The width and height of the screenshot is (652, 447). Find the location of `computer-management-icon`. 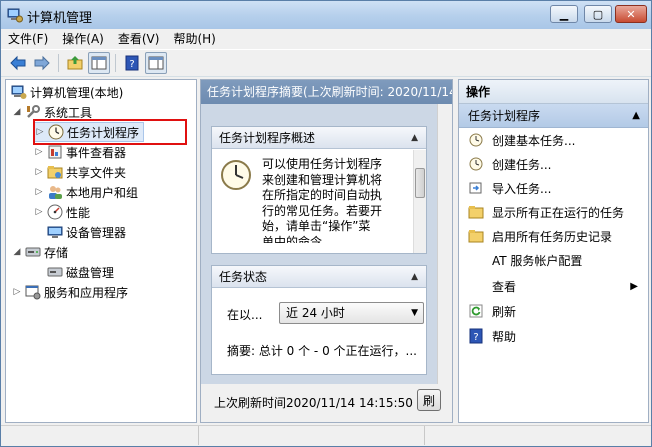

computer-management-icon is located at coordinates (19, 92).